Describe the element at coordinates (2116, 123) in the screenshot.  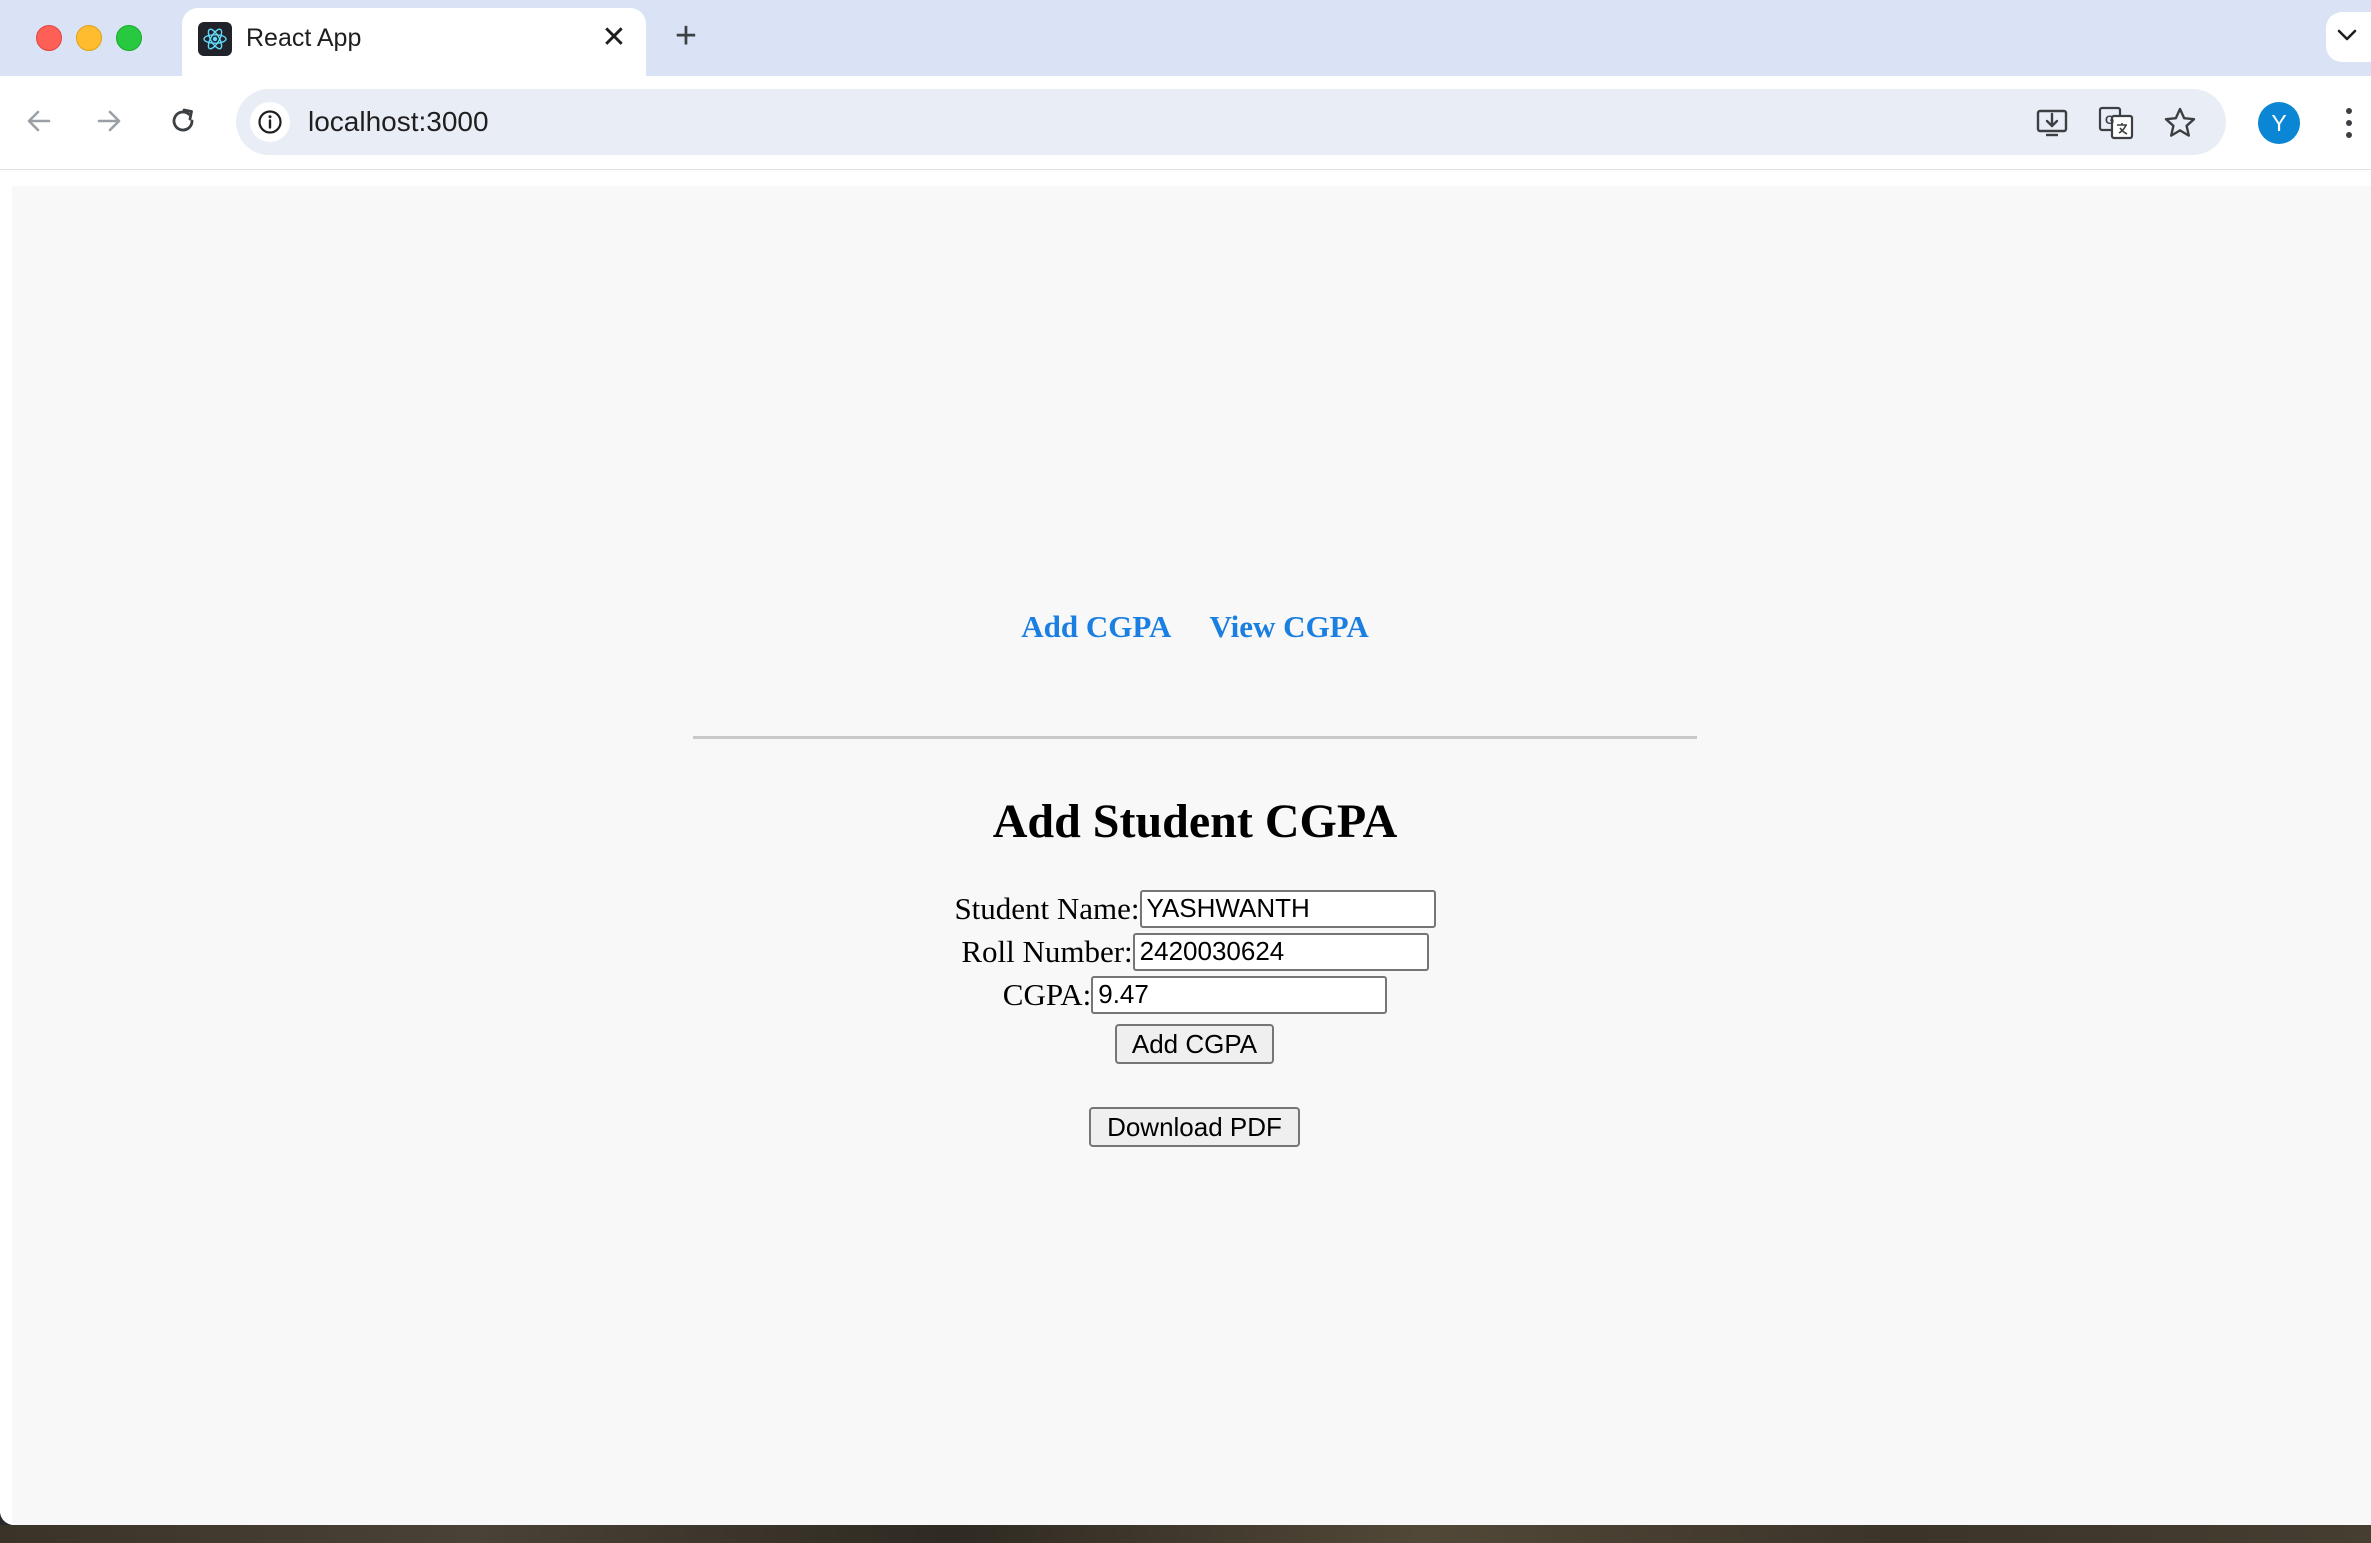
I see `translate-icon: G` at that location.